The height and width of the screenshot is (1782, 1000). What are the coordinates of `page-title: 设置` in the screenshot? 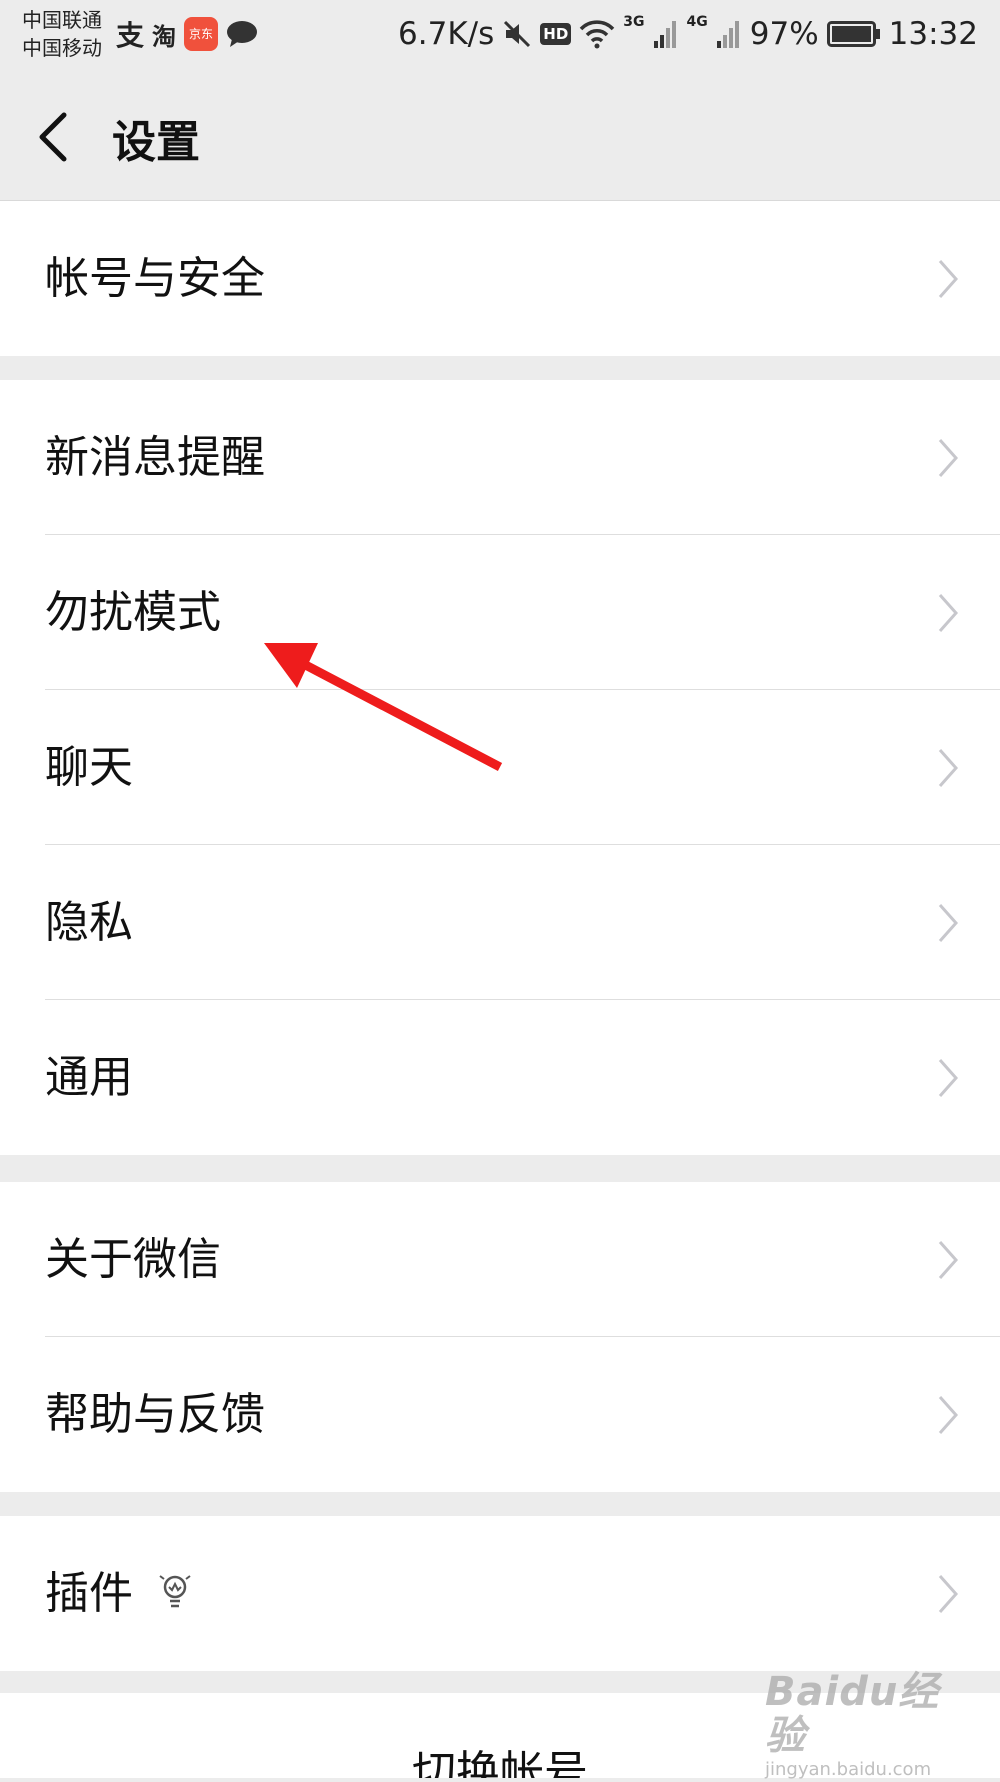 It's located at (156, 142).